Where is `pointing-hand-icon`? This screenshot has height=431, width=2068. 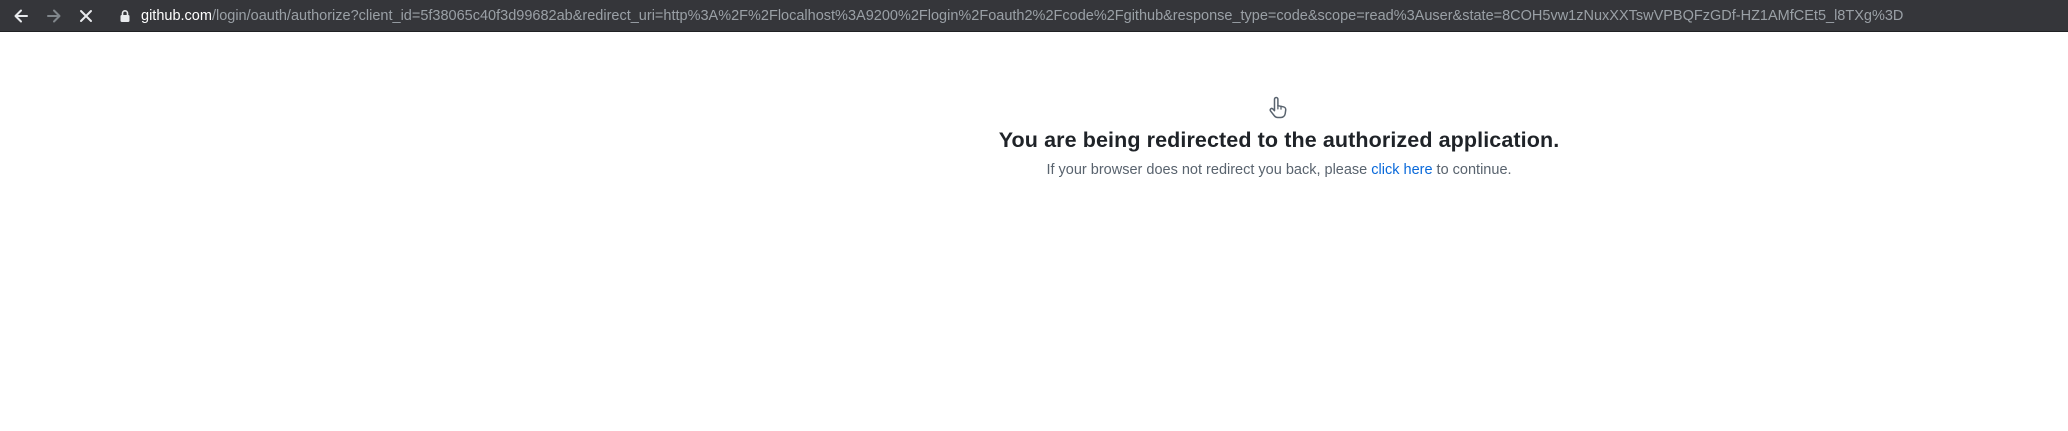
pointing-hand-icon is located at coordinates (1278, 107).